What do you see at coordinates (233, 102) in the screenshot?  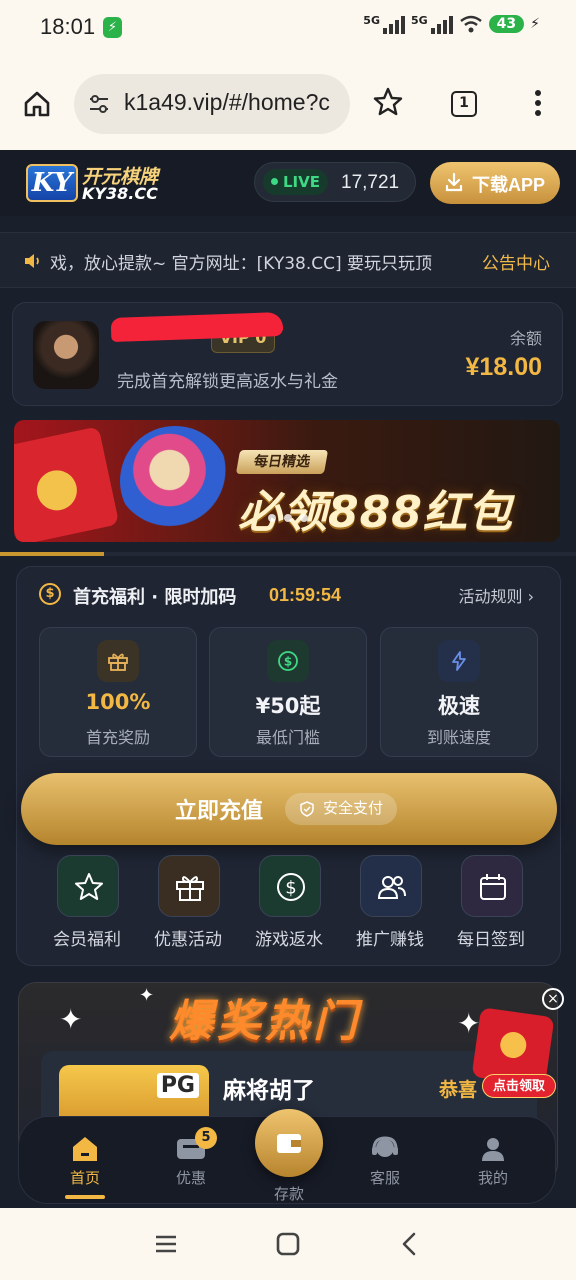 I see `url-text: k1a49.vip/#/home?c` at bounding box center [233, 102].